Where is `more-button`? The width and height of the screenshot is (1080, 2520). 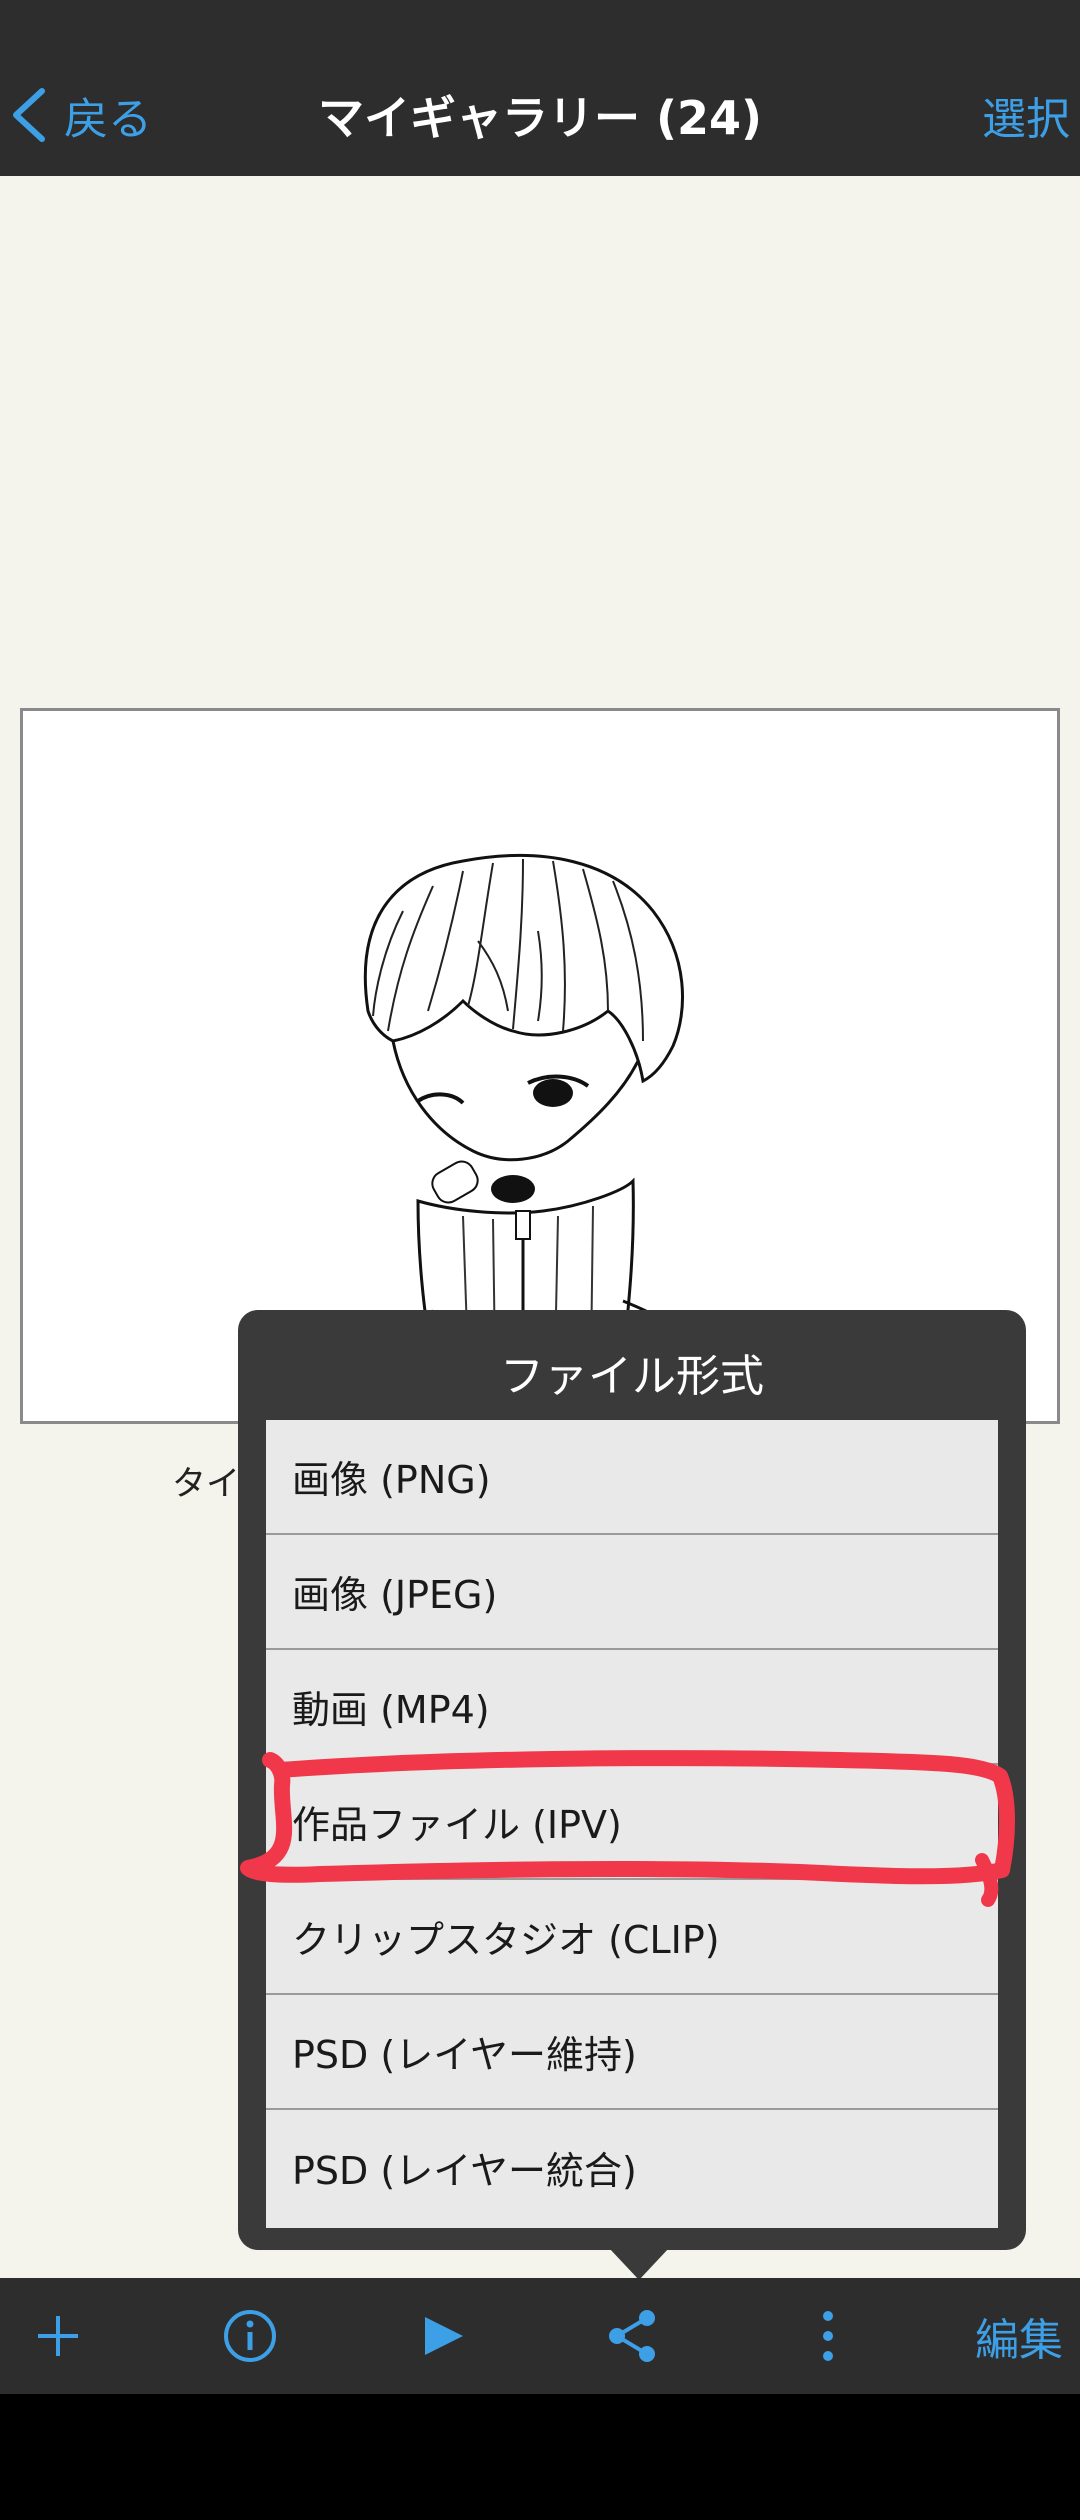 more-button is located at coordinates (828, 2336).